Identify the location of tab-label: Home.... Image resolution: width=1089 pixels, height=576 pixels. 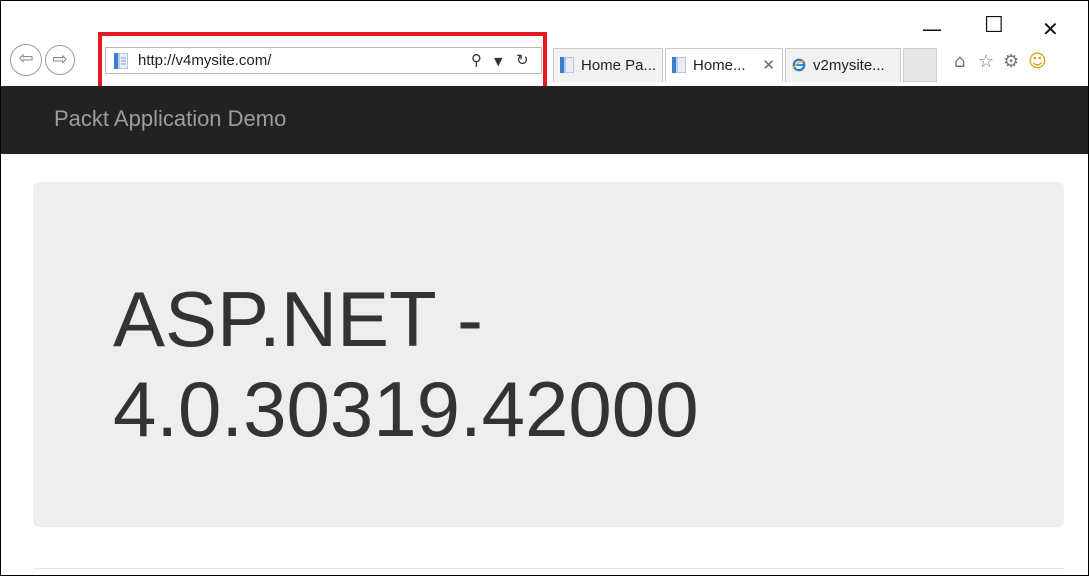
(719, 65).